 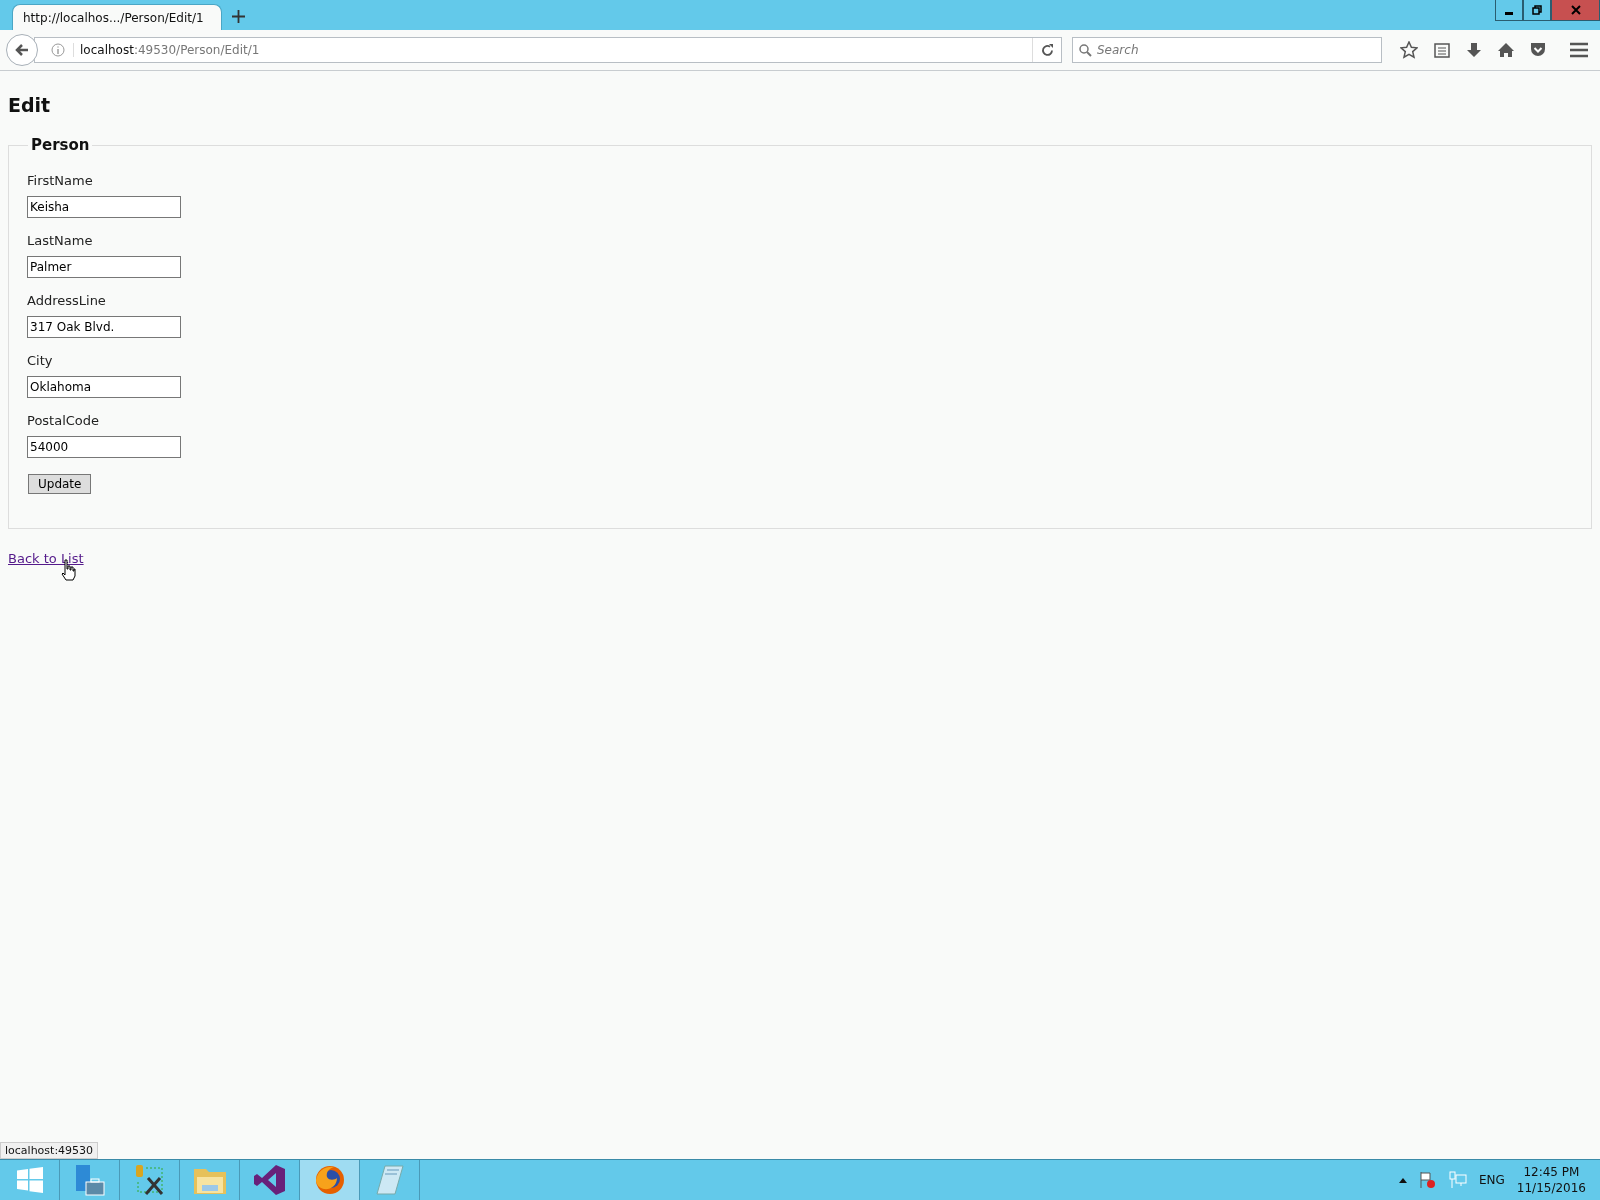 What do you see at coordinates (104, 447) in the screenshot?
I see `input-field: 54000` at bounding box center [104, 447].